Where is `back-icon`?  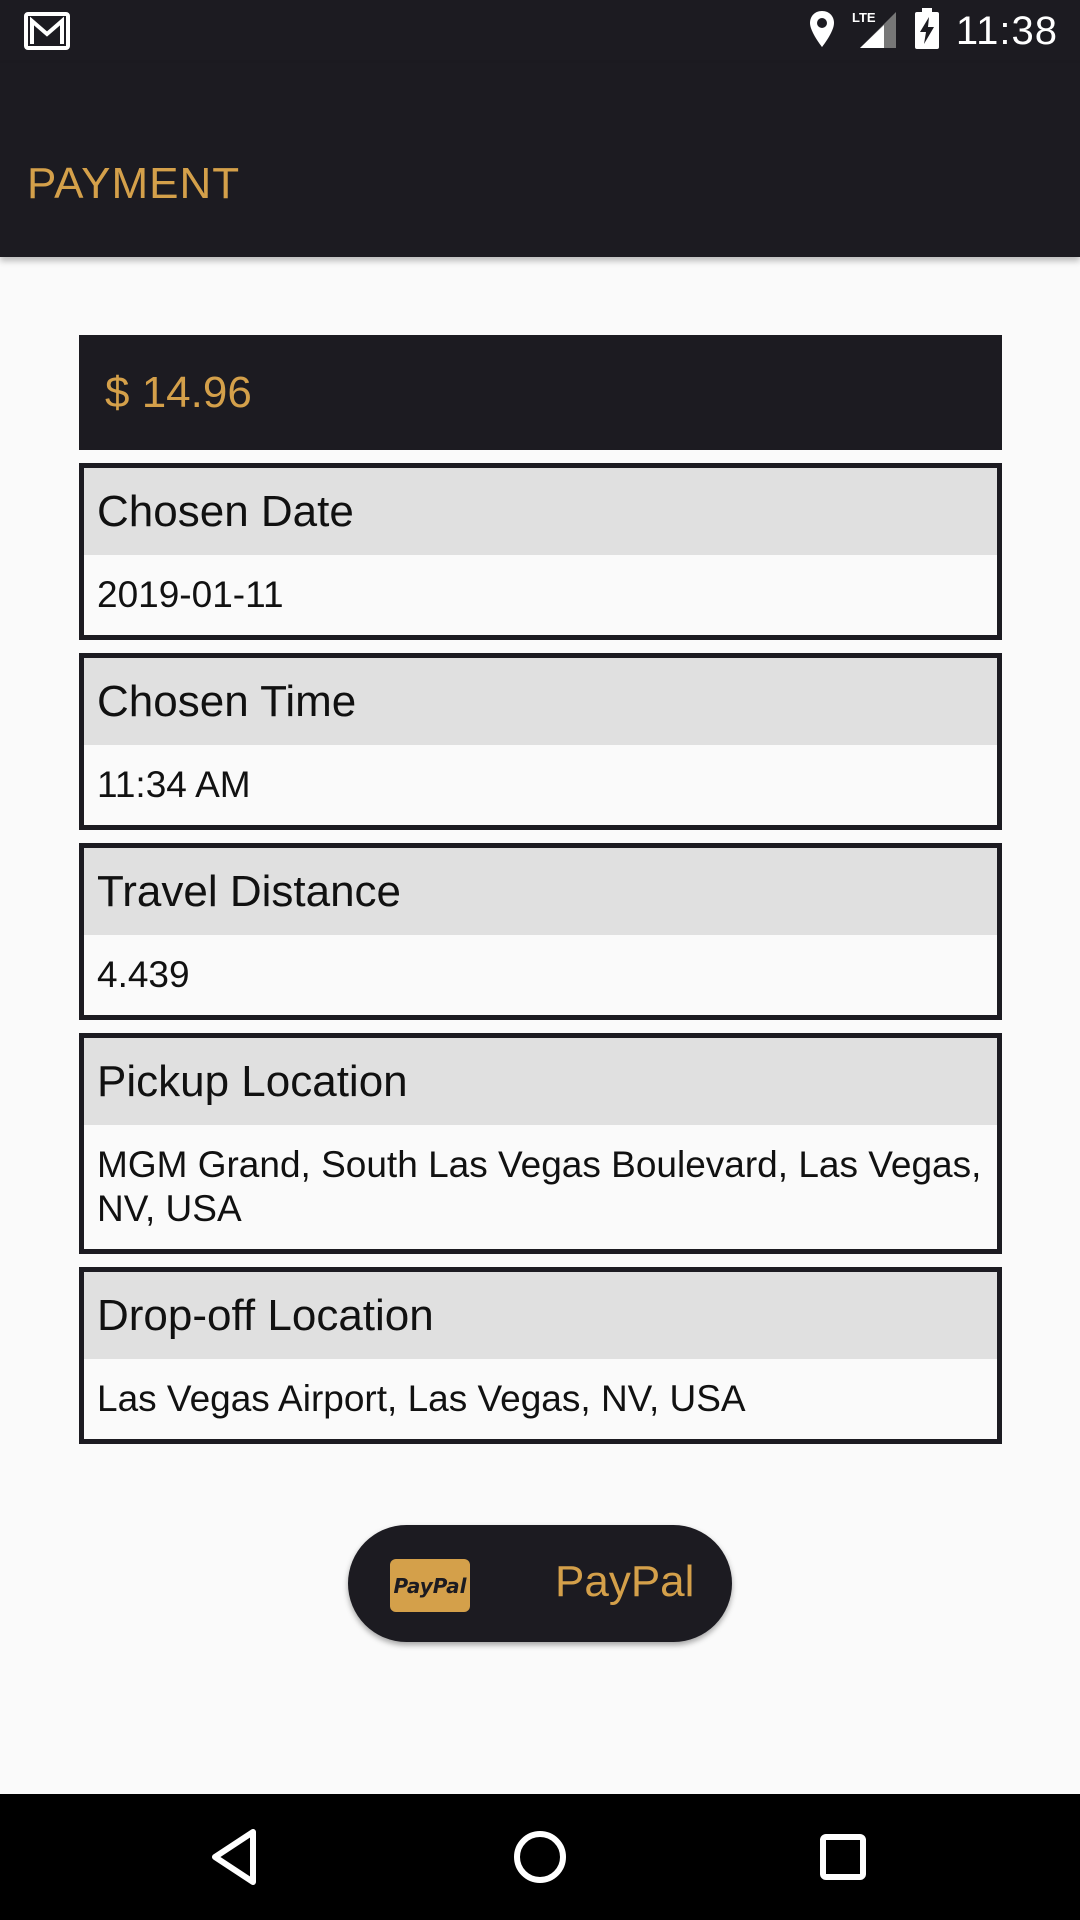
back-icon is located at coordinates (236, 1857).